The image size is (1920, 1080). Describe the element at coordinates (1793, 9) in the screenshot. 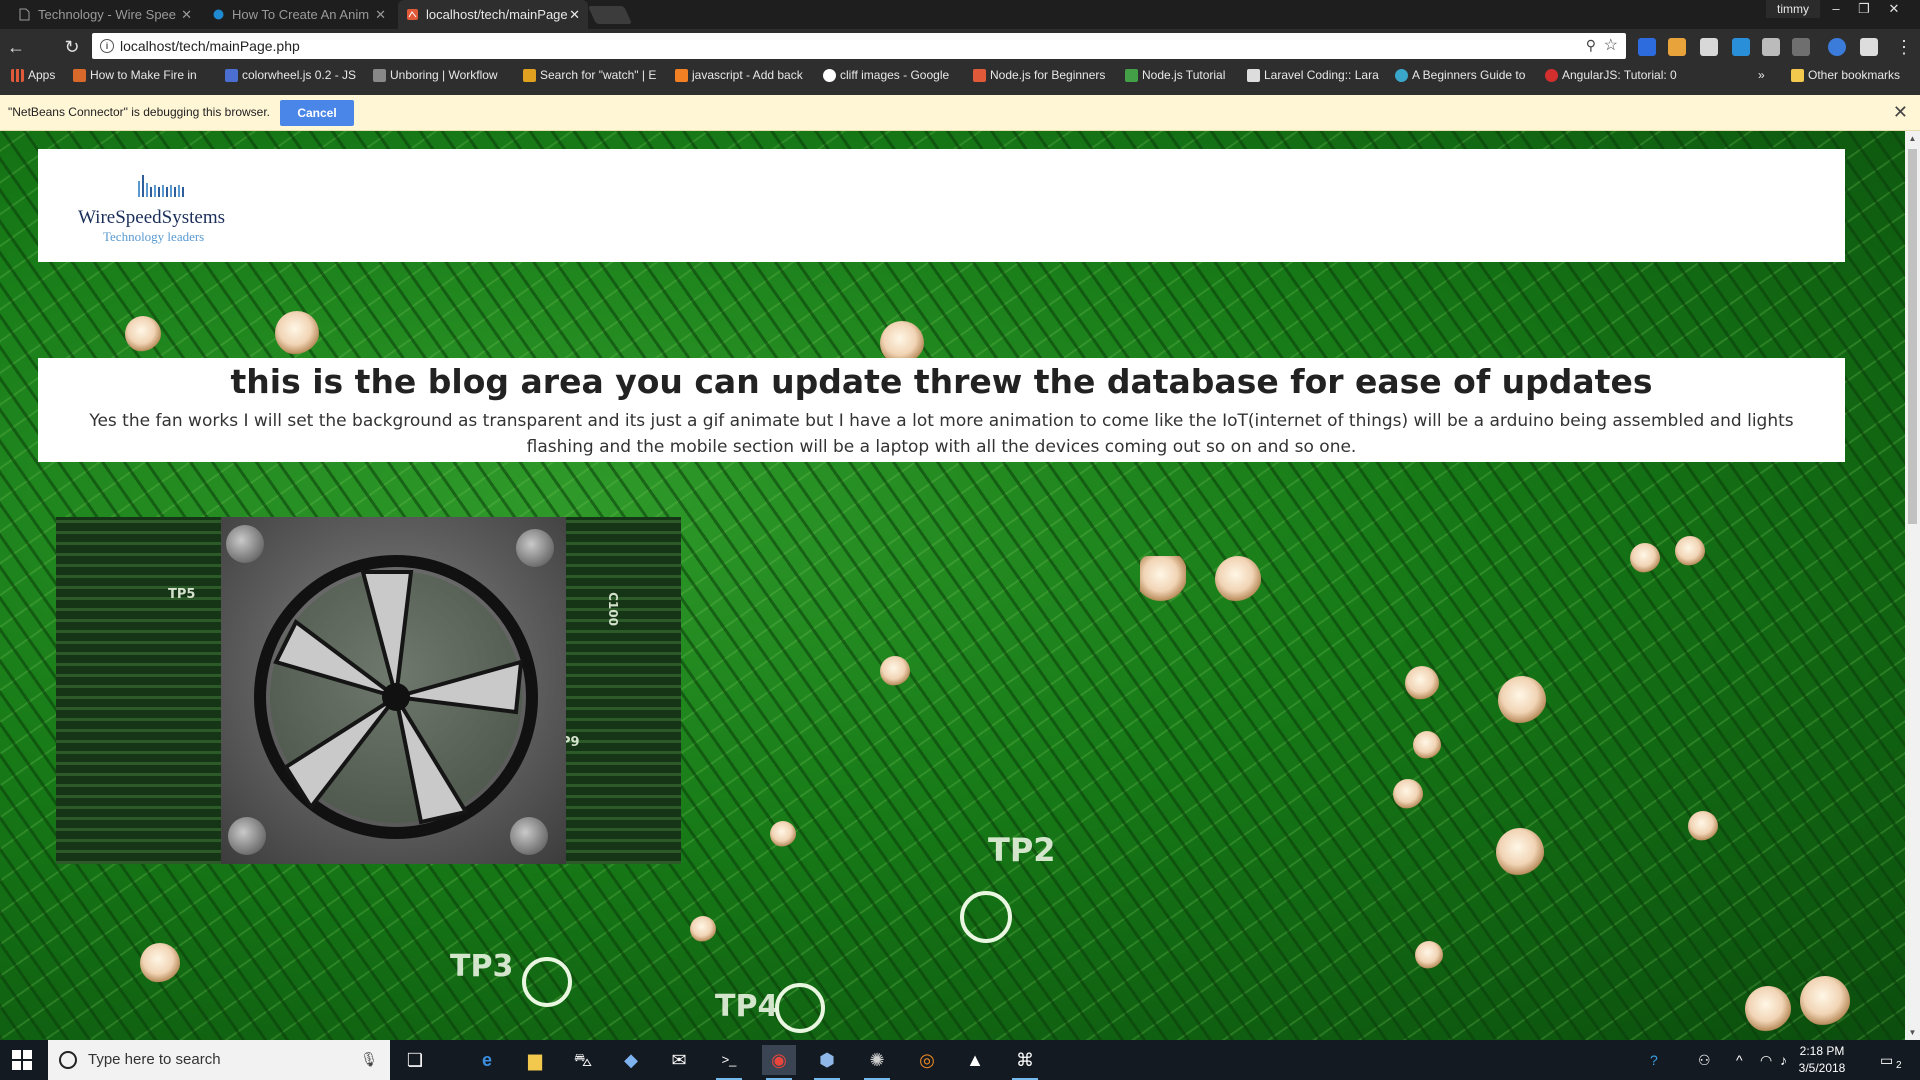

I see `profile-button: timmy` at that location.